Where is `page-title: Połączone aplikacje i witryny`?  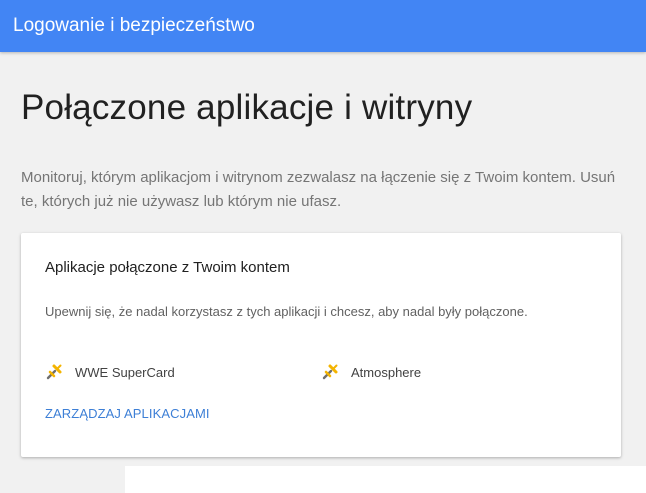
page-title: Połączone aplikacje i witryny is located at coordinates (247, 107).